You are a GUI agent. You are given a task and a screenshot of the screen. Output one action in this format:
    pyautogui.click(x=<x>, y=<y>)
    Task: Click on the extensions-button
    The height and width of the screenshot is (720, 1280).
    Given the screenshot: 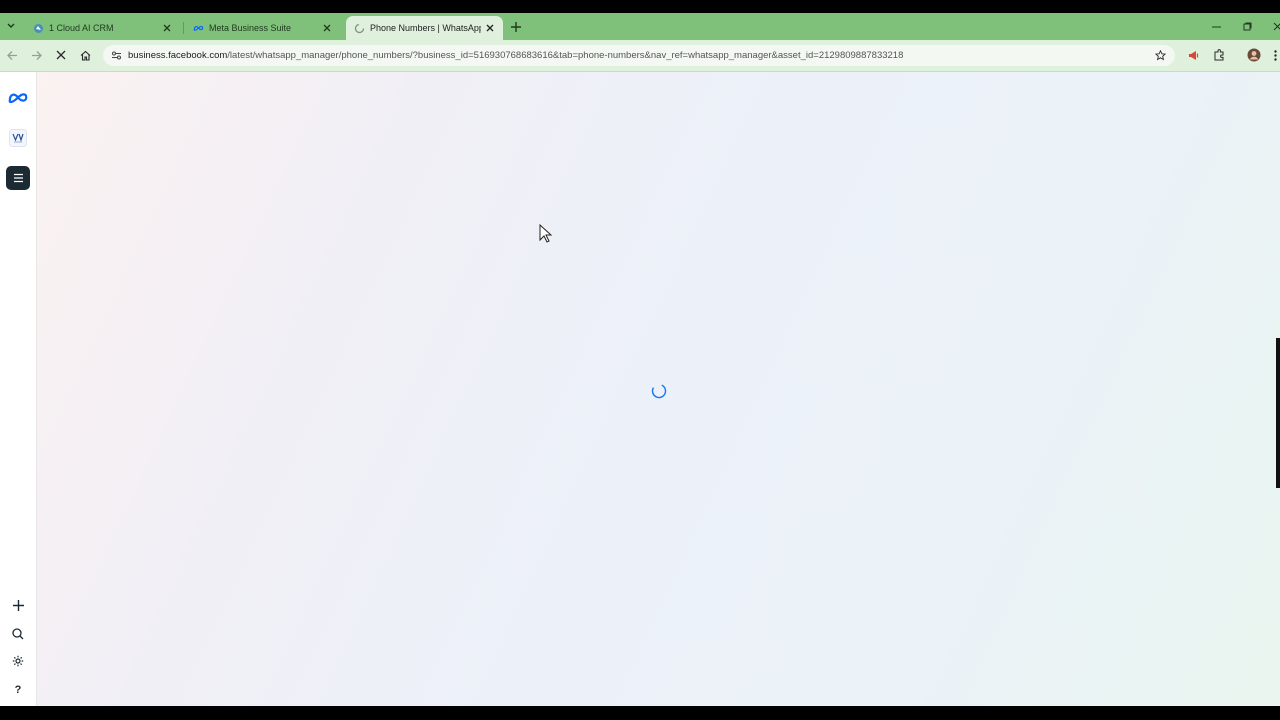 What is the action you would take?
    pyautogui.click(x=1219, y=55)
    